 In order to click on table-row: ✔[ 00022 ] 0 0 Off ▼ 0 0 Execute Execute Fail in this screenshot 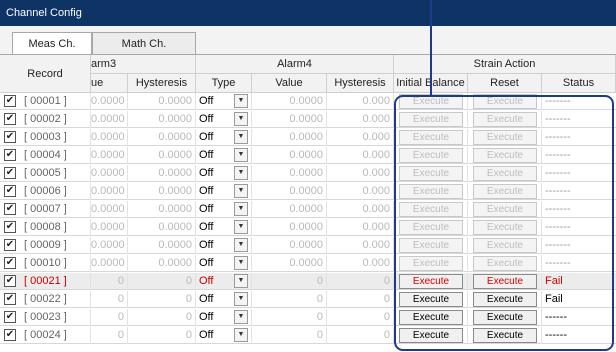, I will do `click(308, 299)`.